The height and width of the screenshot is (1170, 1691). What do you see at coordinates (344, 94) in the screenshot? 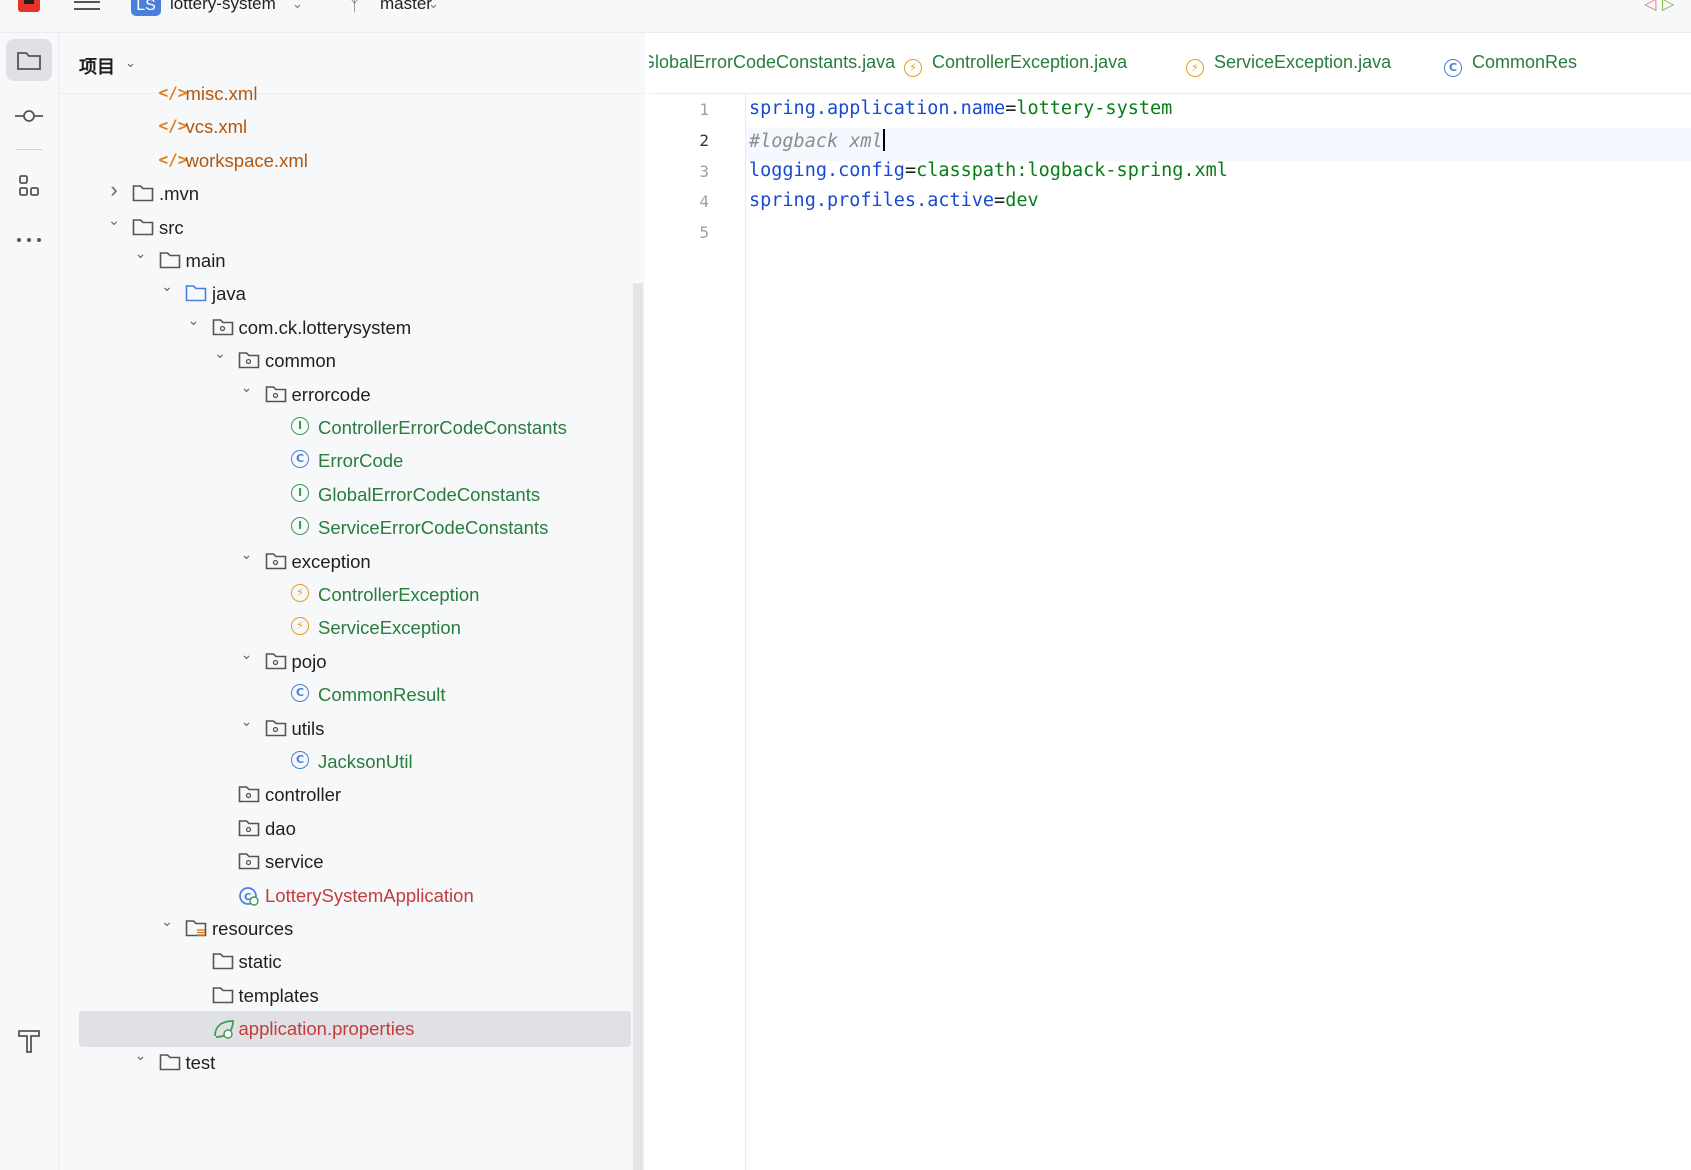
I see `tree-item-misc-xml: </> misc.xml` at bounding box center [344, 94].